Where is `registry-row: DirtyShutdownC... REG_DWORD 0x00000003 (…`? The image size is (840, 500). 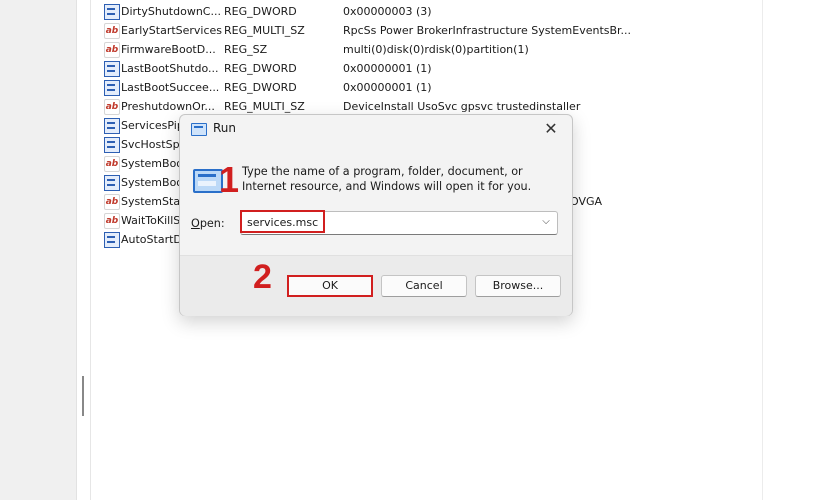 registry-row: DirtyShutdownC... REG_DWORD 0x00000003 (… is located at coordinates (429, 11).